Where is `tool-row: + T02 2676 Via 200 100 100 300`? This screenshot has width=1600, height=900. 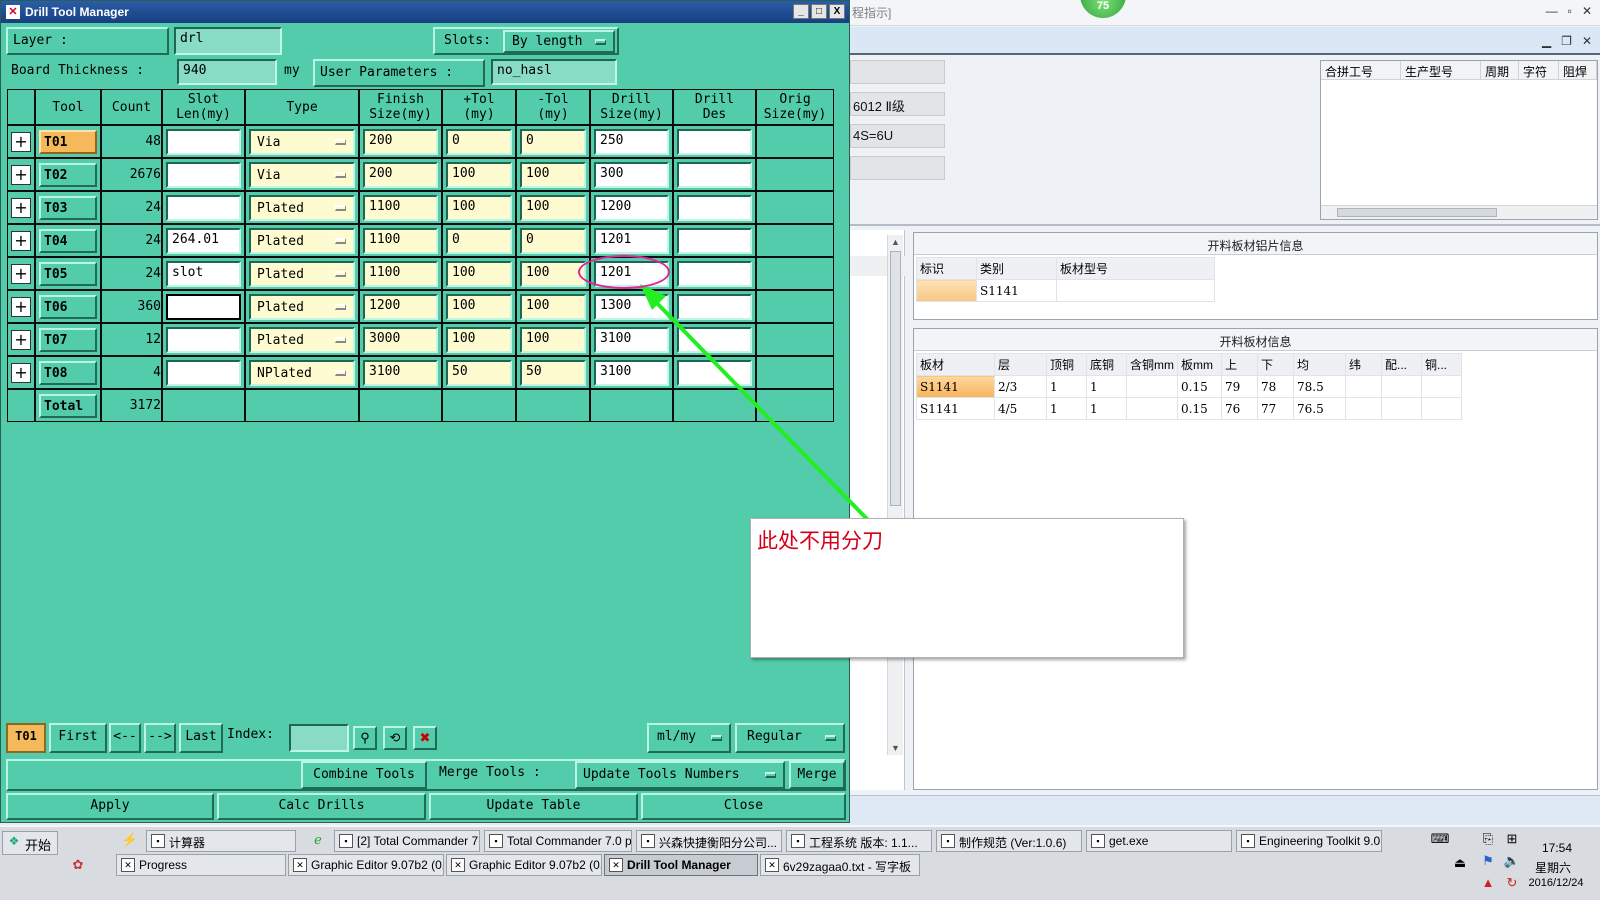
tool-row: + T02 2676 Via 200 100 100 300 is located at coordinates (420, 174).